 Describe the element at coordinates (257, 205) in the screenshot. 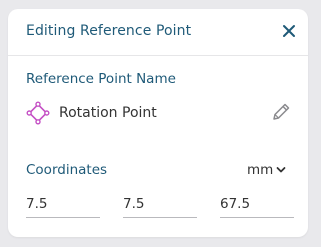

I see `coordinate-z-input` at that location.